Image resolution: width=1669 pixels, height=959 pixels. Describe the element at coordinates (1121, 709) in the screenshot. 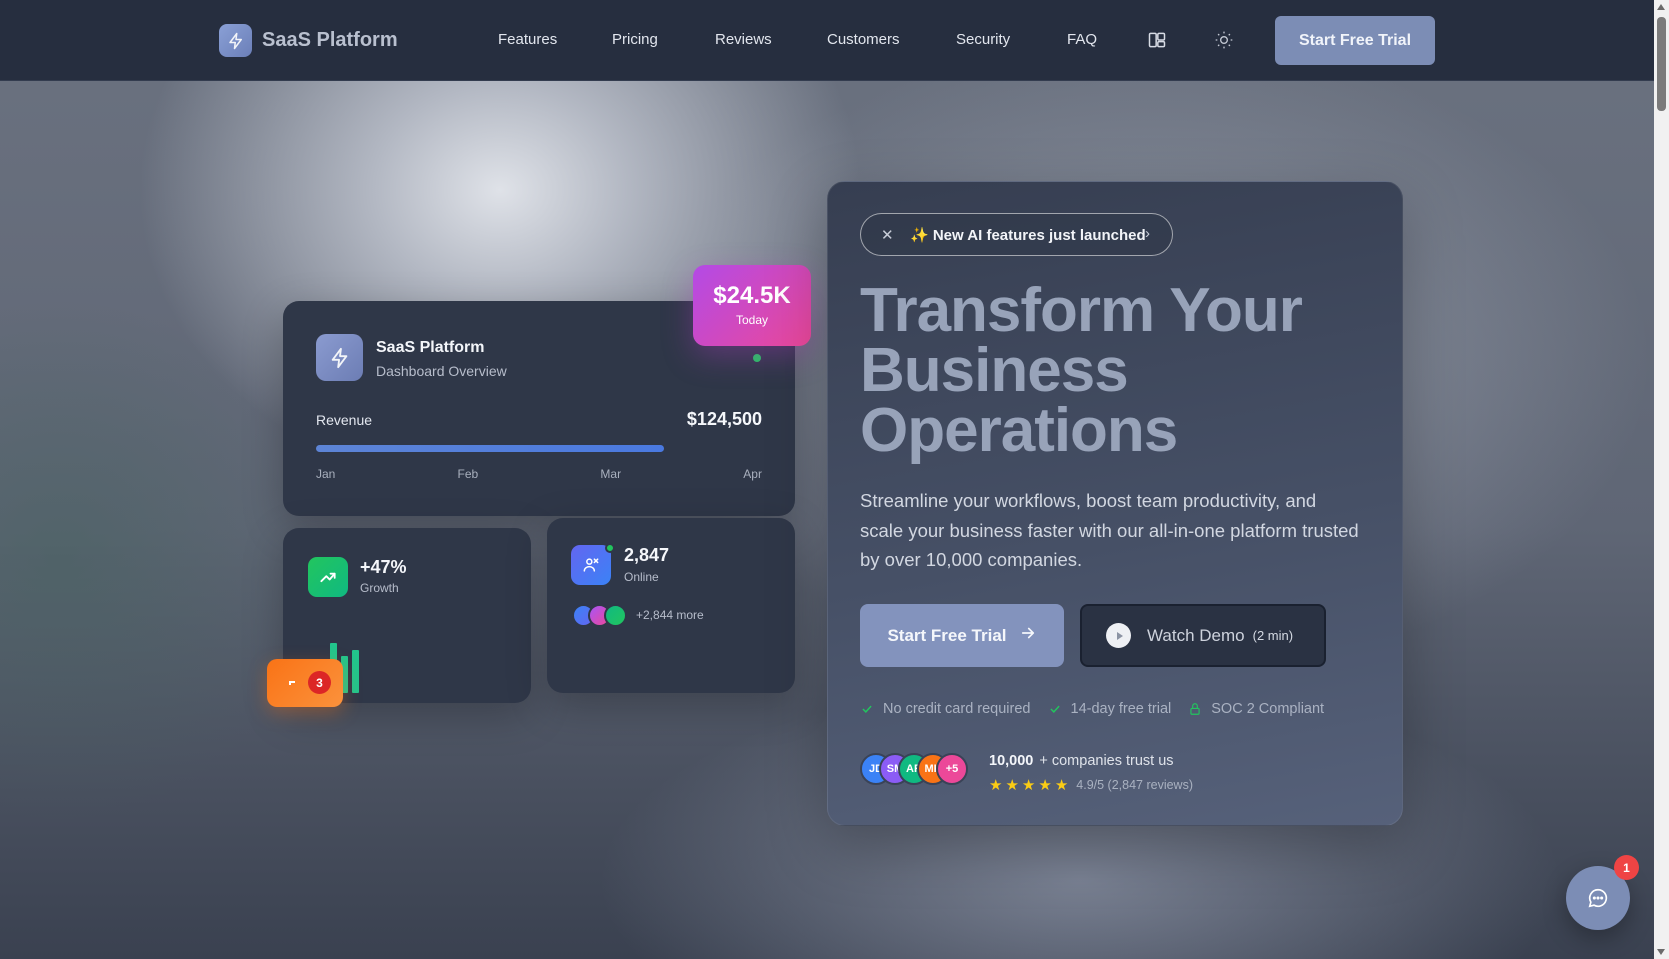

I see `check-label: 14-day free trial` at that location.